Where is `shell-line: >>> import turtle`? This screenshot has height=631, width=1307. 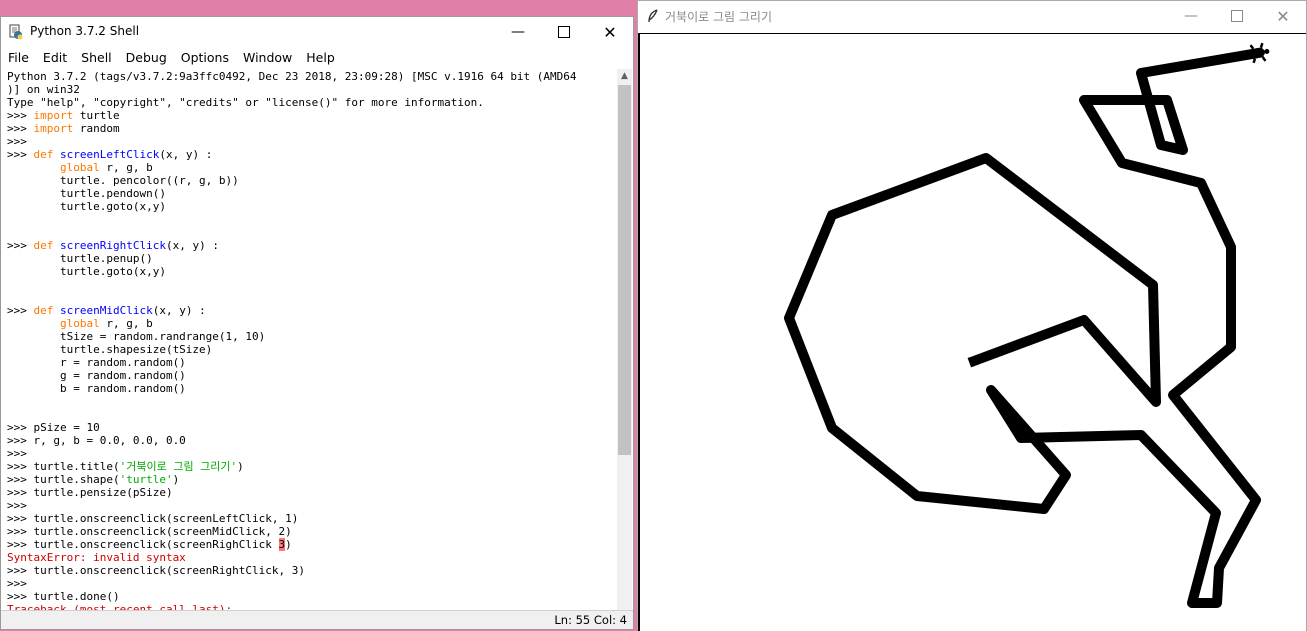 shell-line: >>> import turtle is located at coordinates (63, 115).